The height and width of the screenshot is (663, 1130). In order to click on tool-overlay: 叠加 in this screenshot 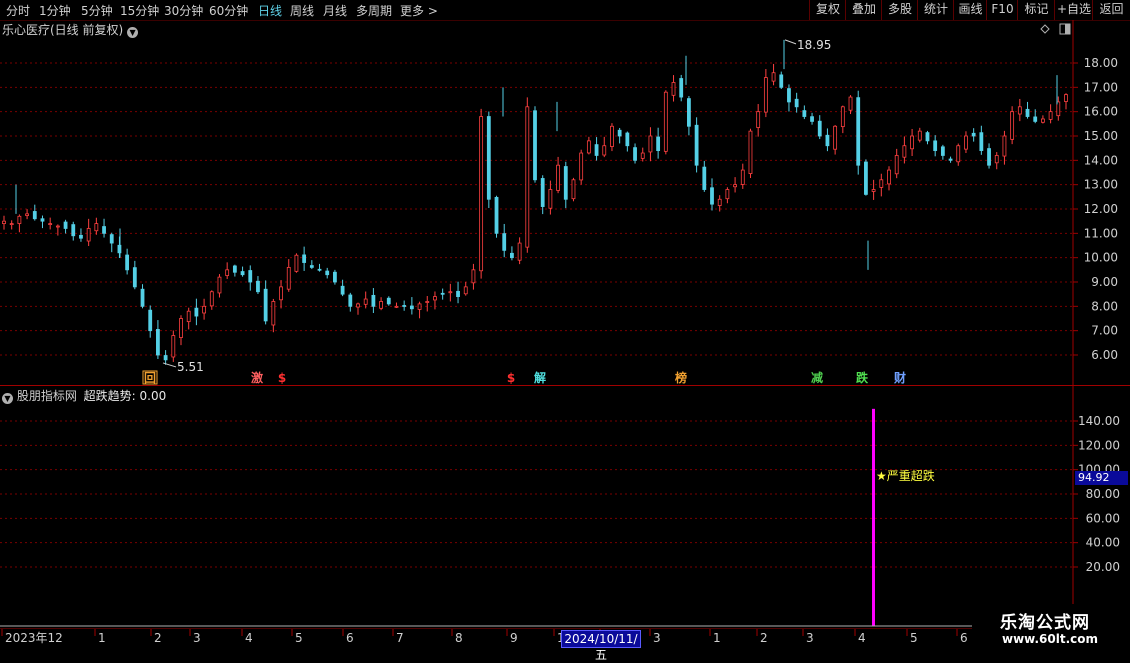, I will do `click(863, 10)`.